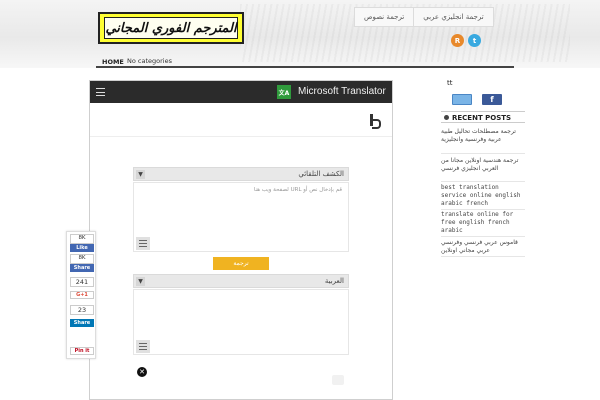 The width and height of the screenshot is (600, 400). What do you see at coordinates (82, 351) in the screenshot?
I see `pinterest-button: Pin it` at bounding box center [82, 351].